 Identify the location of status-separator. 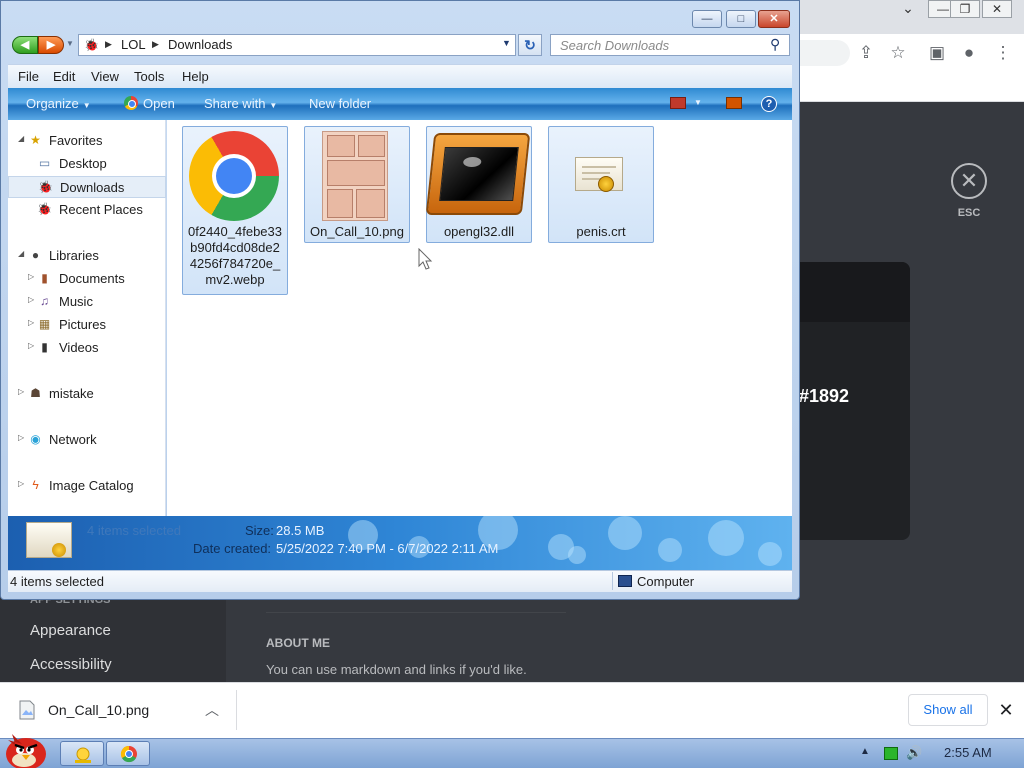
(612, 581).